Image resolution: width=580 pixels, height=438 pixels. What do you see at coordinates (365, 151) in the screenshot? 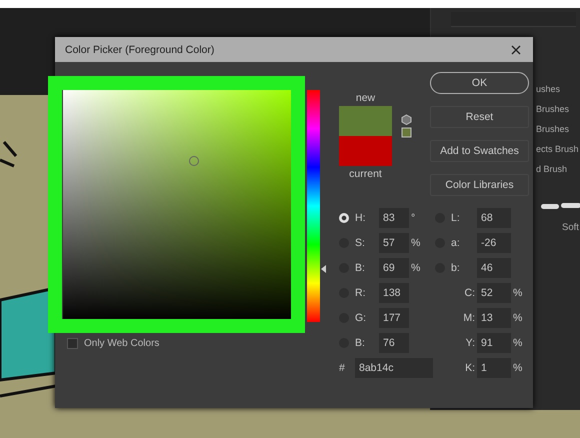
I see `current-color-swatch` at bounding box center [365, 151].